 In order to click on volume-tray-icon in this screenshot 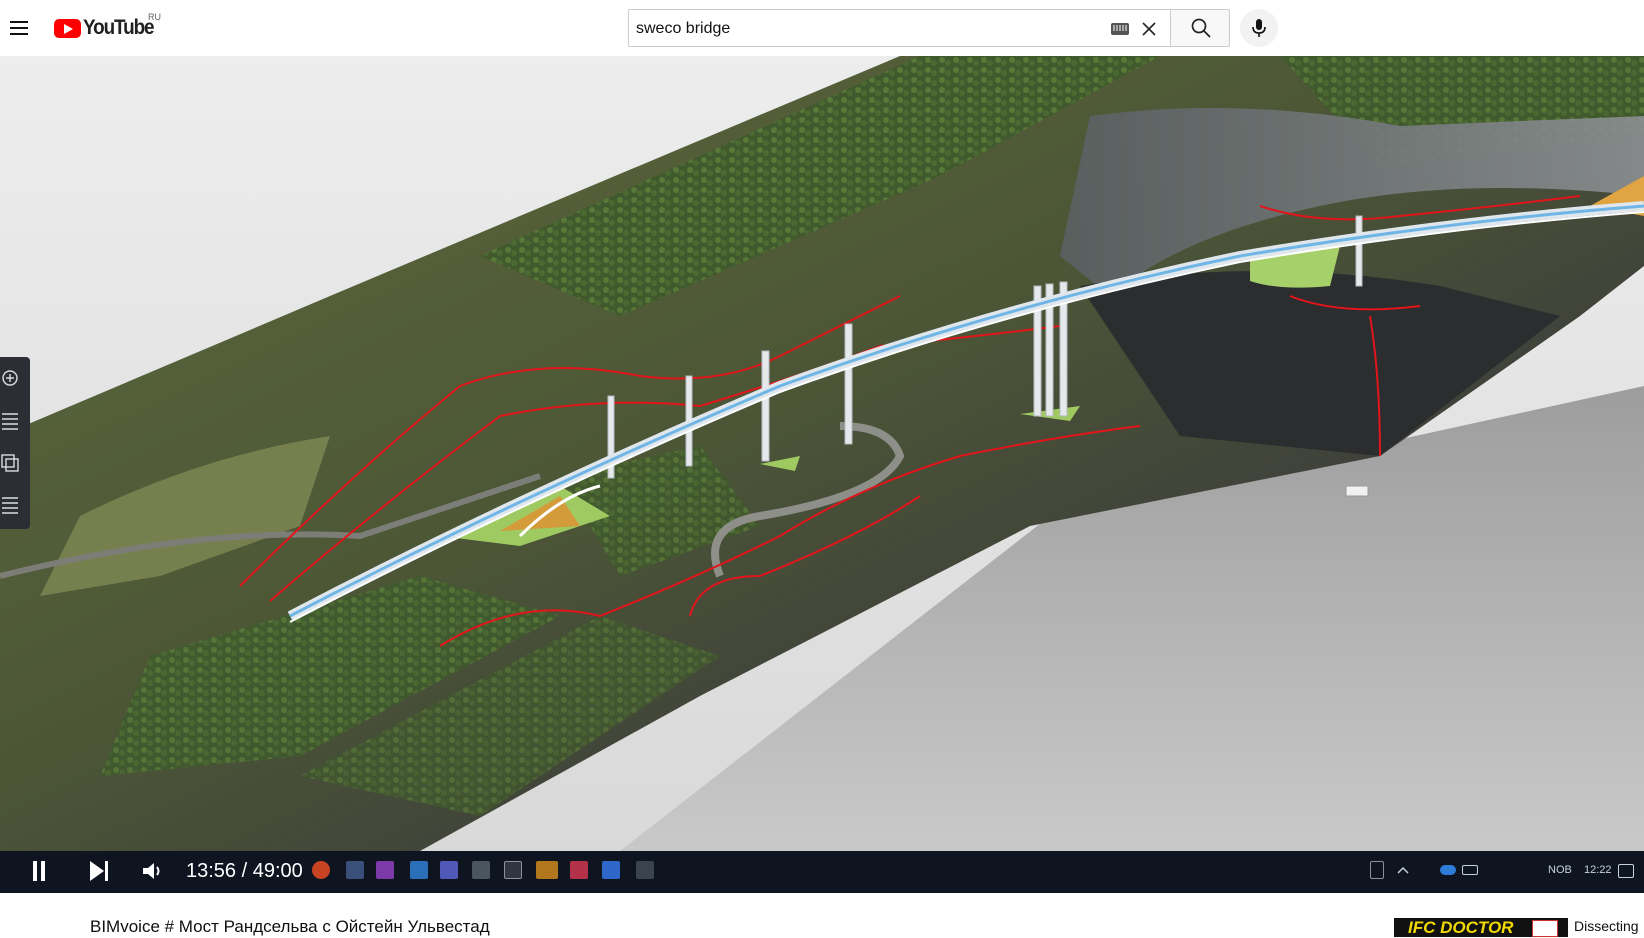, I will do `click(1509, 870)`.